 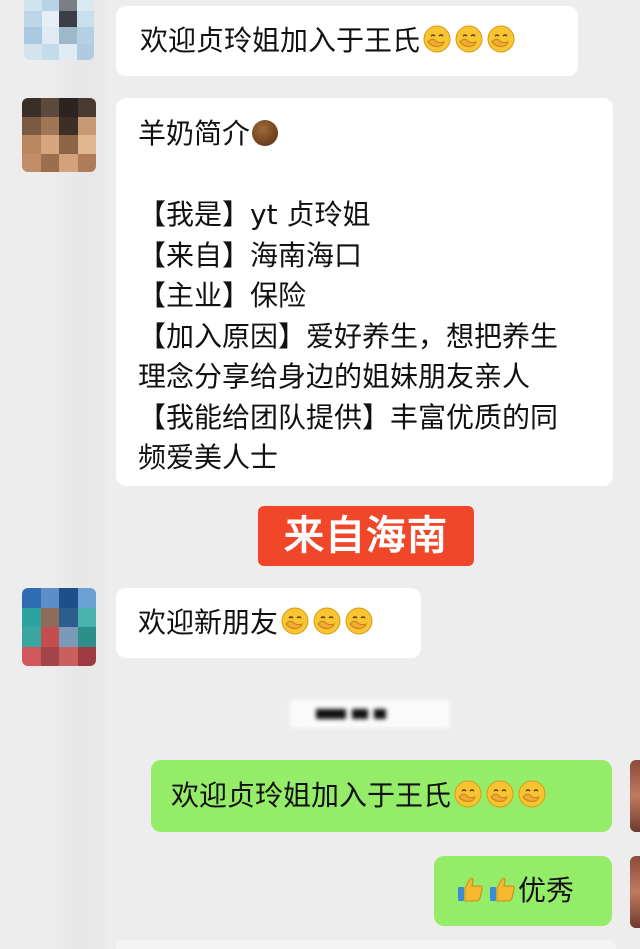 I want to click on message-bubble-incoming: 欢迎贞玲姐加入于王氏, so click(x=347, y=41).